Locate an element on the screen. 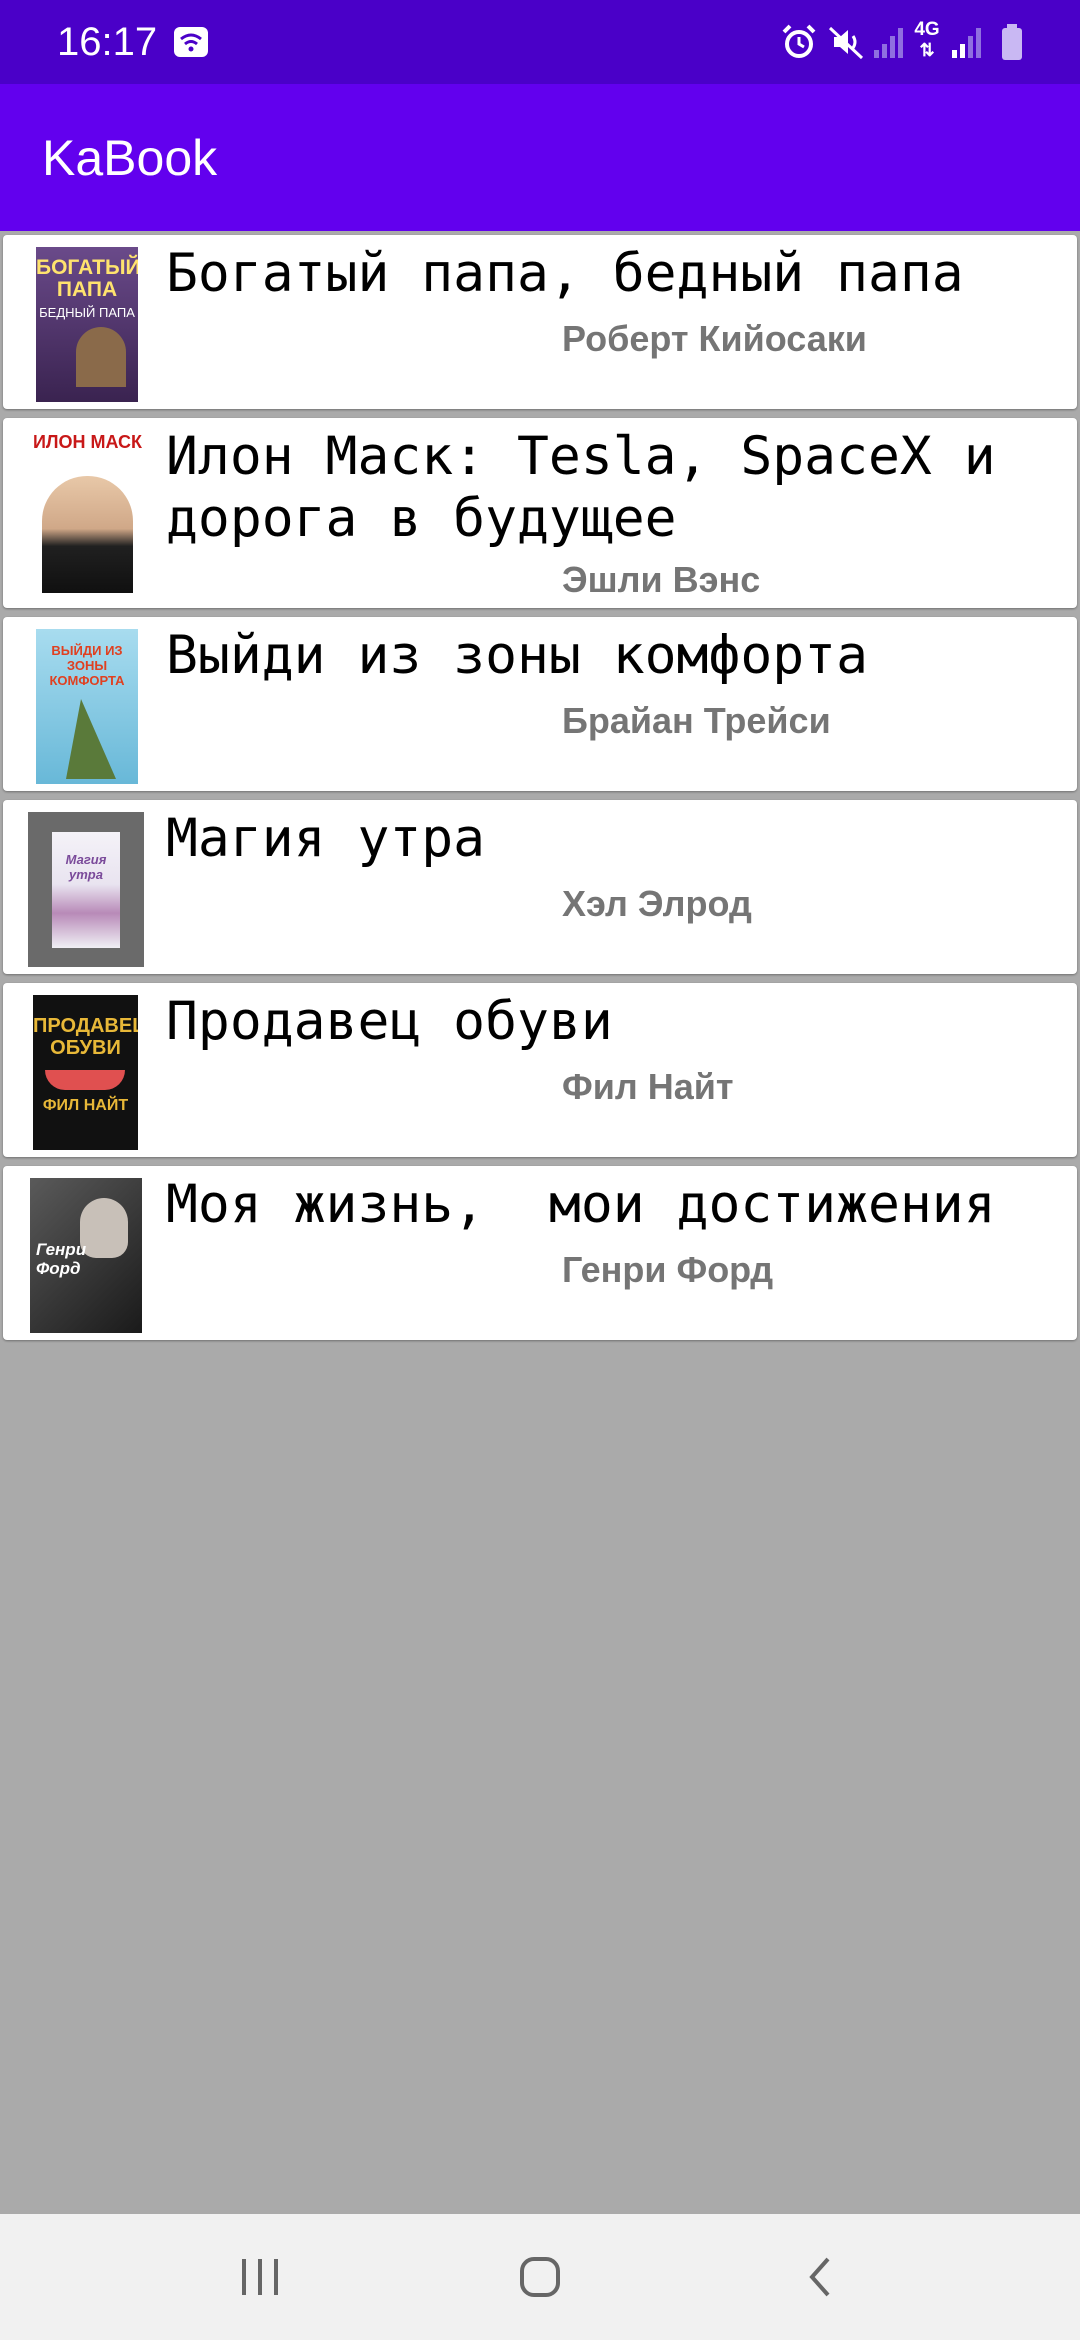 This screenshot has width=1080, height=2340. book-author: Генри Форд is located at coordinates (668, 1269).